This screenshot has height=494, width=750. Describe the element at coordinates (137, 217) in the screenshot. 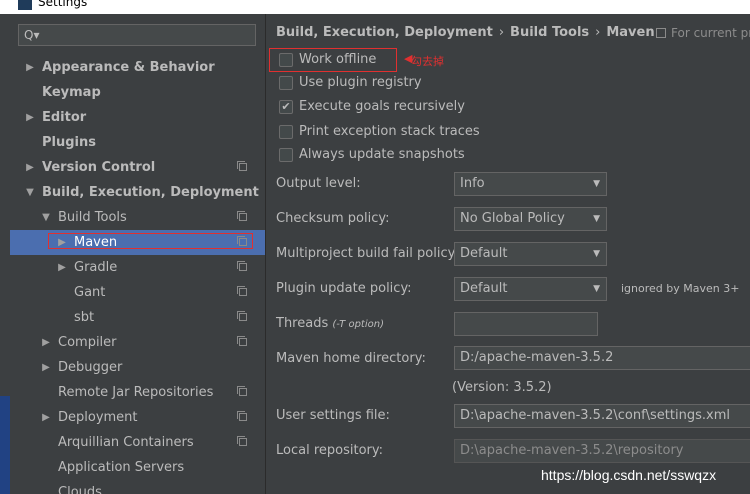

I see `sidebar-item-build-tools: ▼ Build Tools` at that location.